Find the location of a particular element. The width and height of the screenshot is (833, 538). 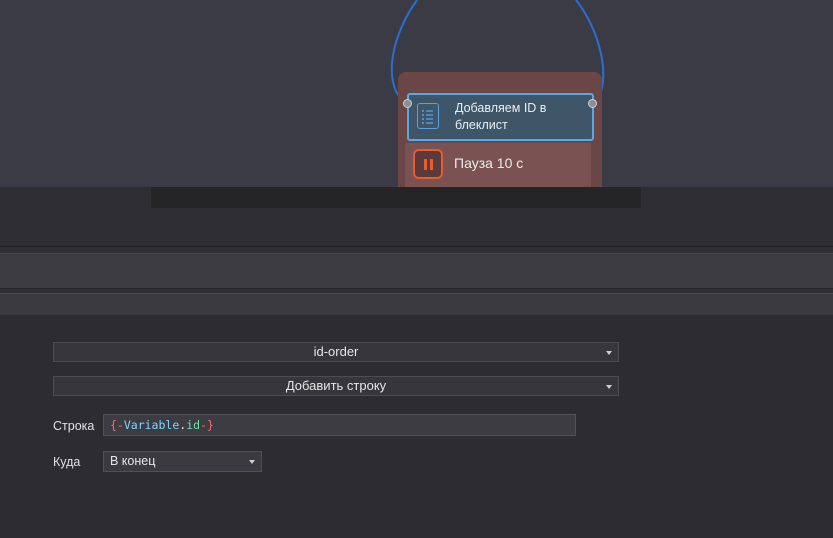

divider is located at coordinates (416, 246).